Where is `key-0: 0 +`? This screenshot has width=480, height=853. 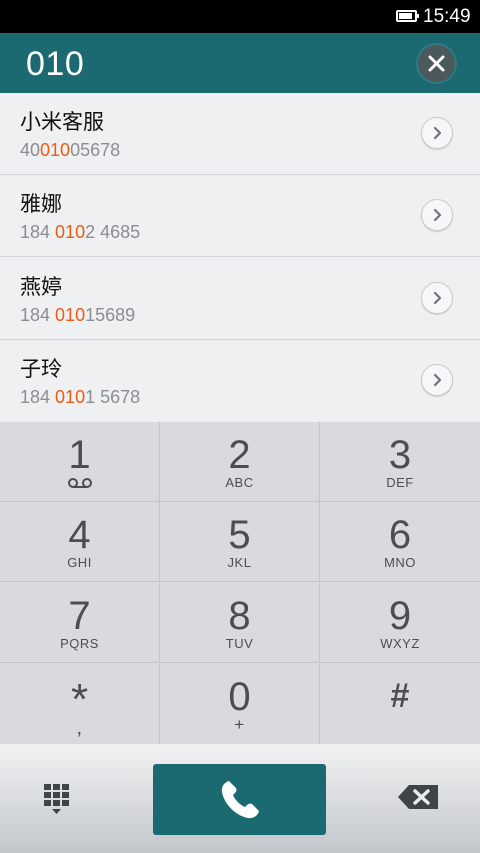 key-0: 0 + is located at coordinates (240, 704).